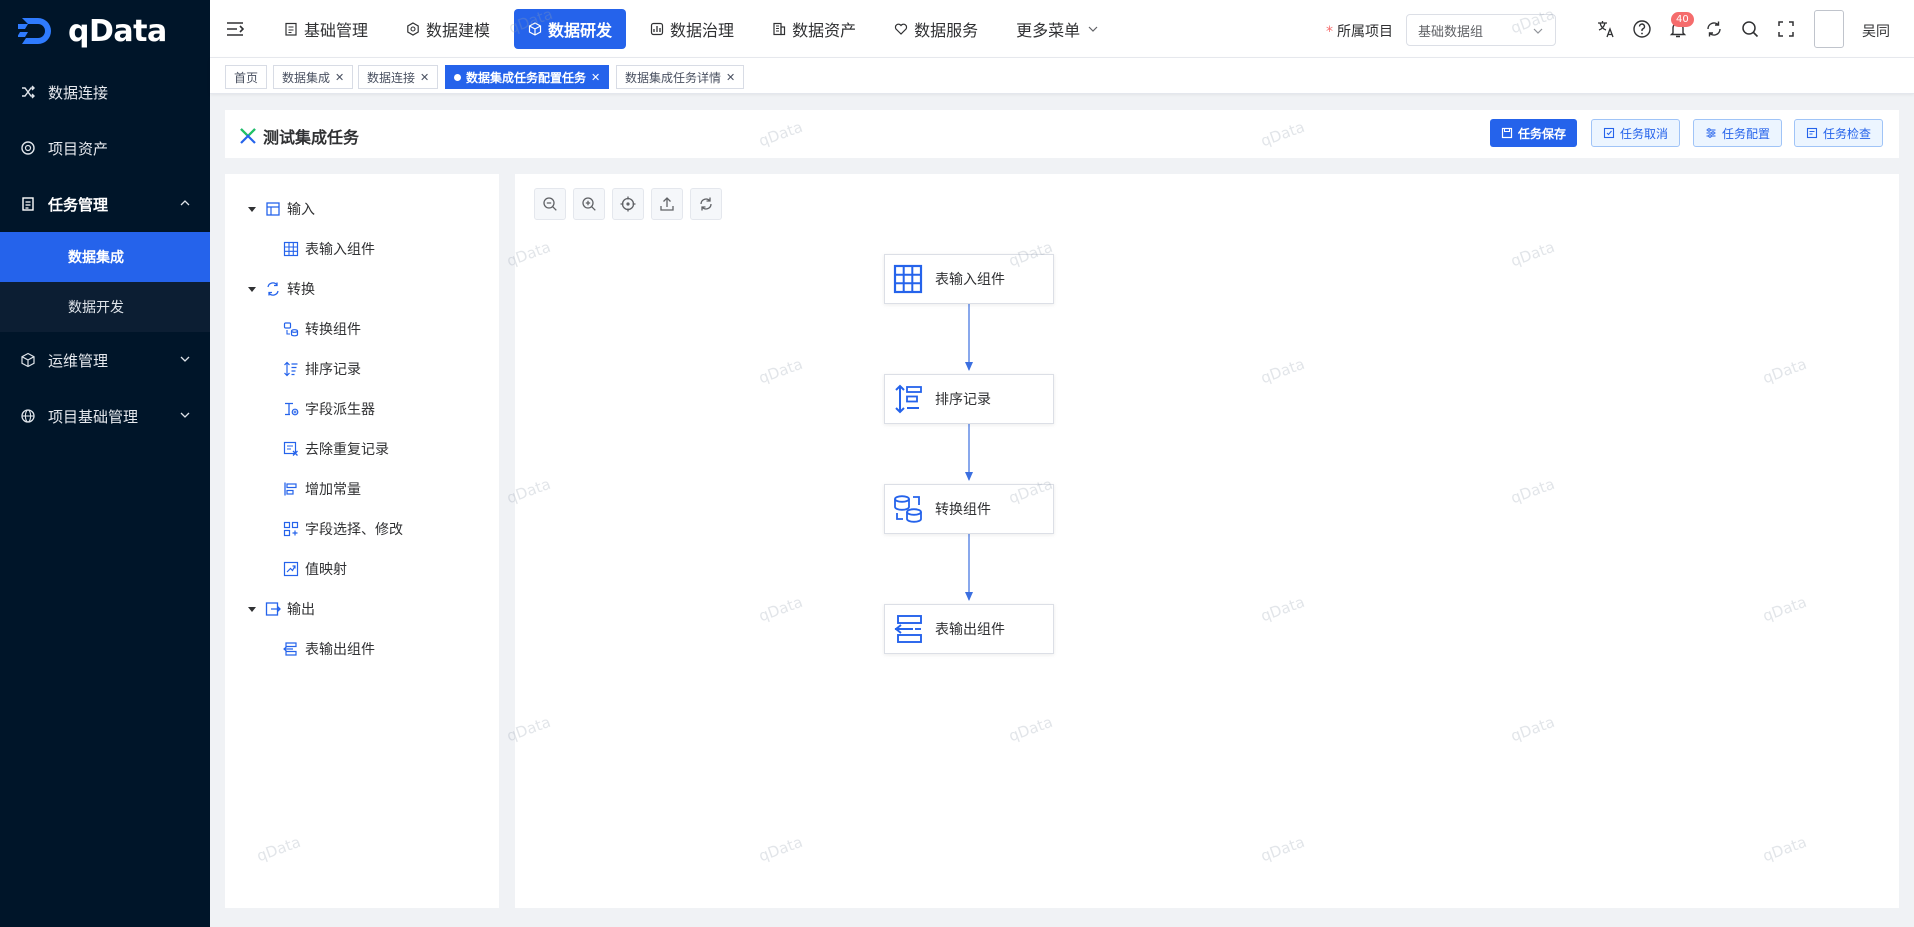 Image resolution: width=1914 pixels, height=927 pixels. Describe the element at coordinates (185, 415) in the screenshot. I see `chevron-down-icon` at that location.